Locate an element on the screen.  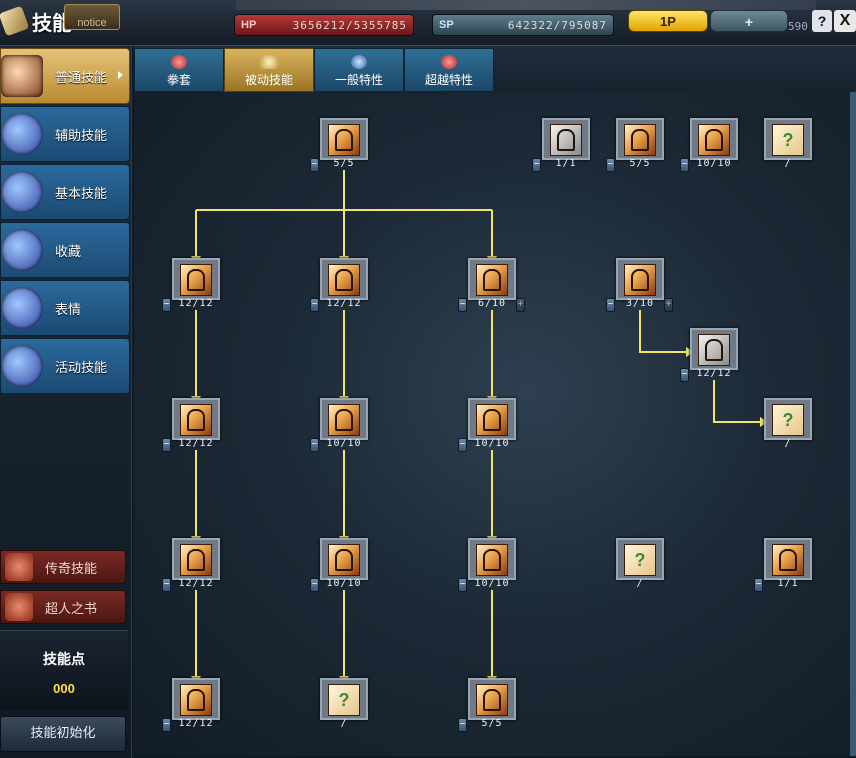
skill-slot: 3/10− + is located at coordinates (639, 286).